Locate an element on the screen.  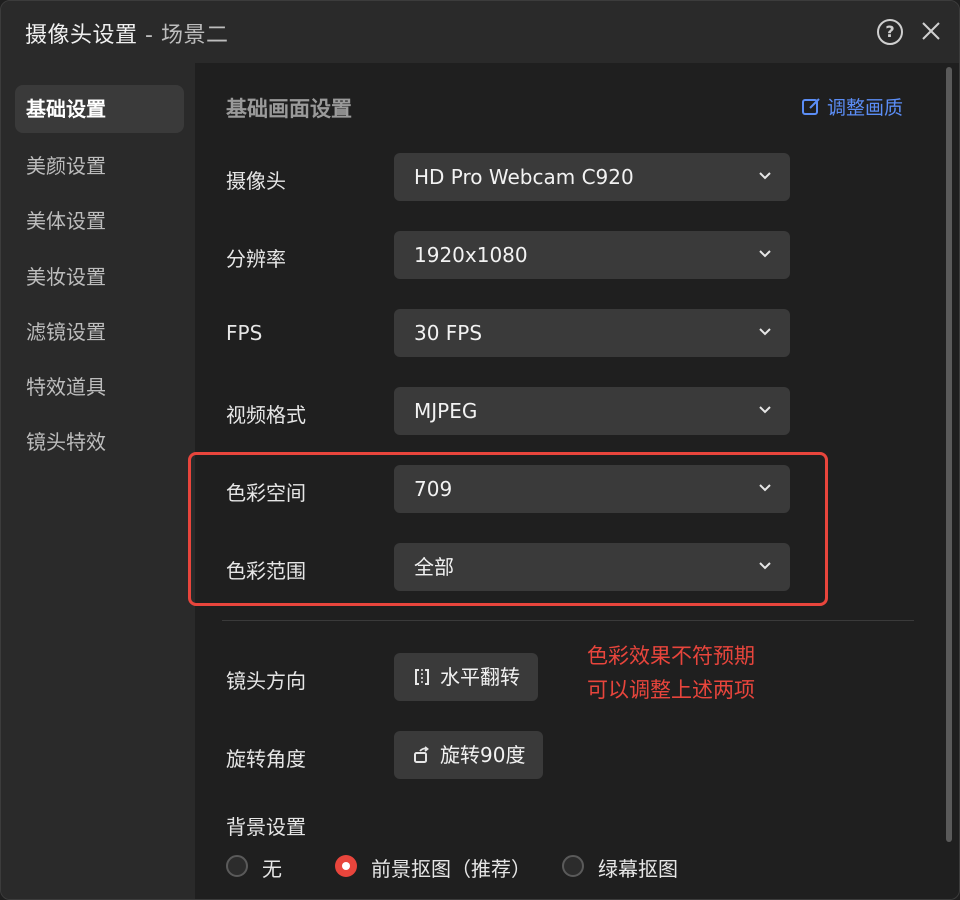
rotation-label: 旋转角度 is located at coordinates (266, 759).